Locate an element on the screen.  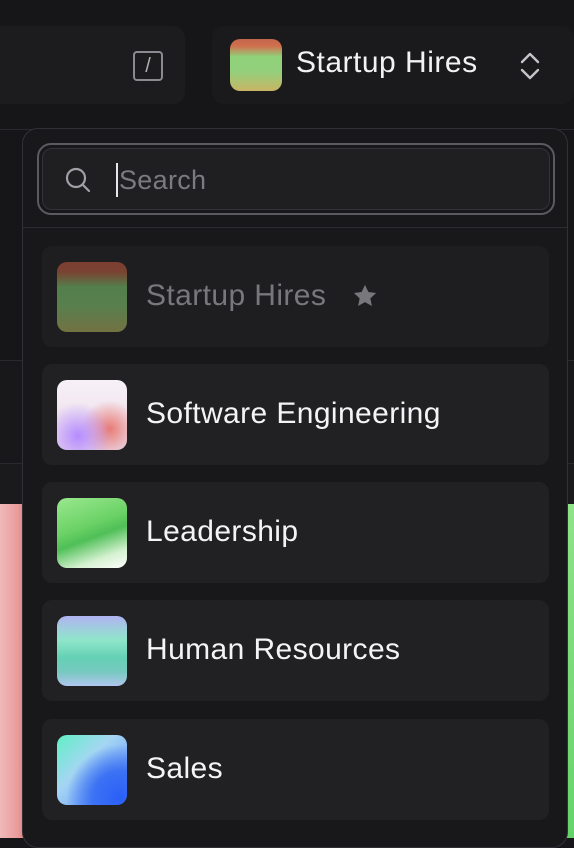
workspace-switcher-thumbnail is located at coordinates (256, 65).